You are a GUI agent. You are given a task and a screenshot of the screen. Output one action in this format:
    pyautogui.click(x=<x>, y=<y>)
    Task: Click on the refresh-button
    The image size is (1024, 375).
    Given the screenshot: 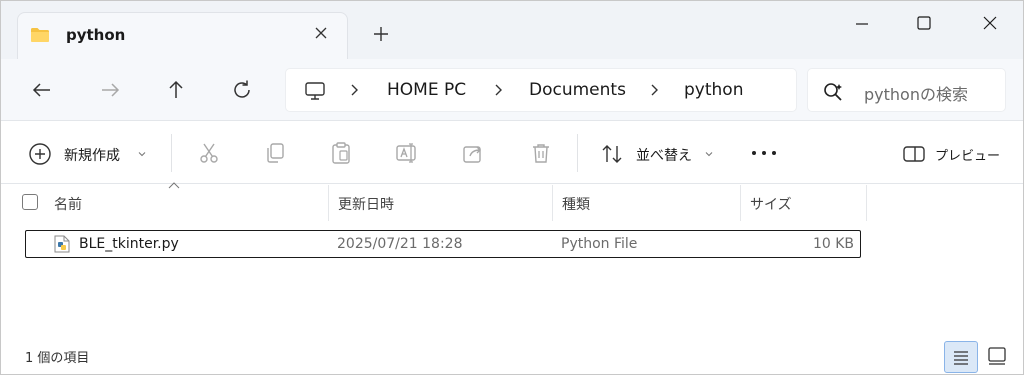 What is the action you would take?
    pyautogui.click(x=242, y=90)
    